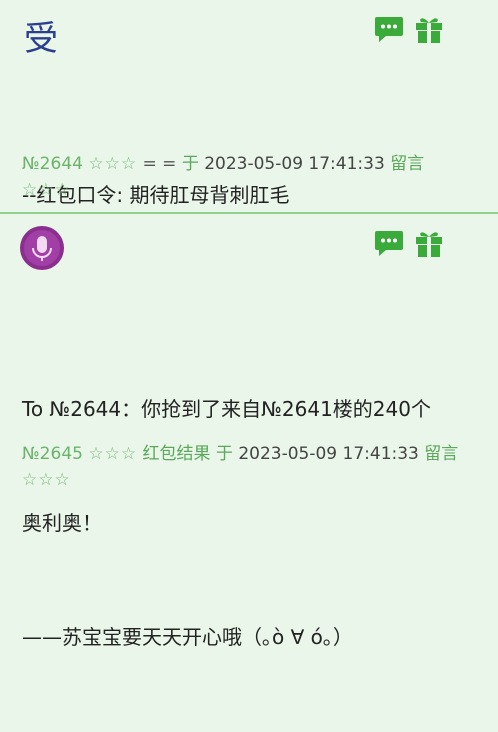 This screenshot has width=498, height=732. I want to click on microphone-icon, so click(42, 248).